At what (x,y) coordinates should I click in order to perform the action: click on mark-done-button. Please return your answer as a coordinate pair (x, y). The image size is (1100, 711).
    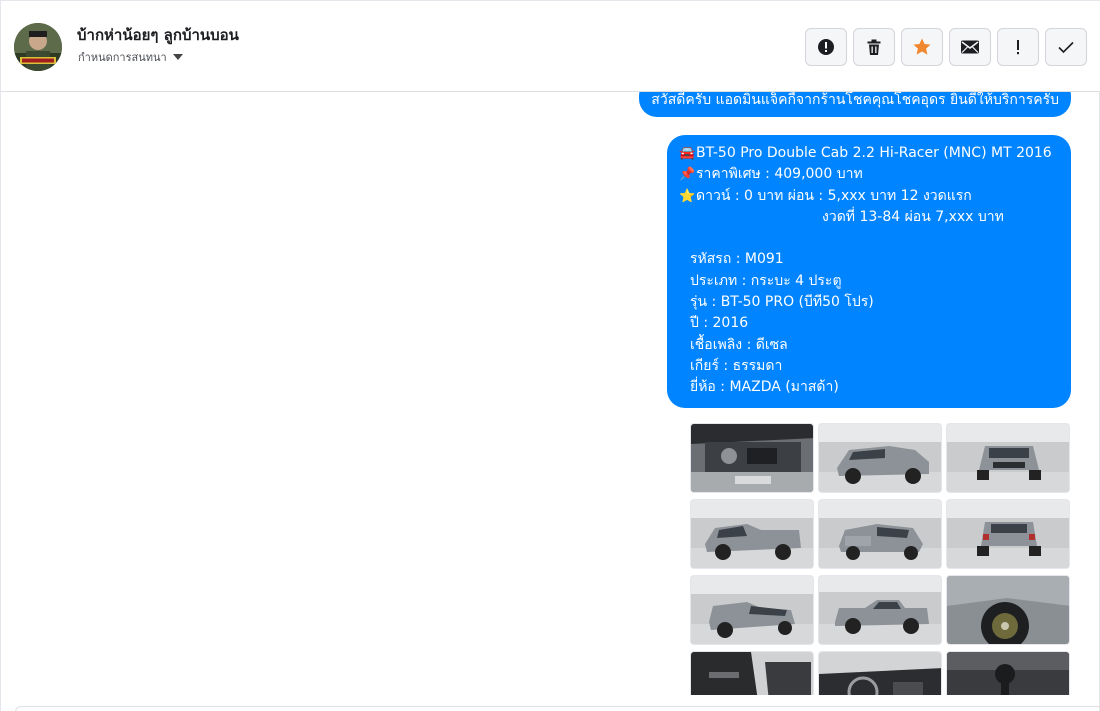
    Looking at the image, I should click on (1066, 47).